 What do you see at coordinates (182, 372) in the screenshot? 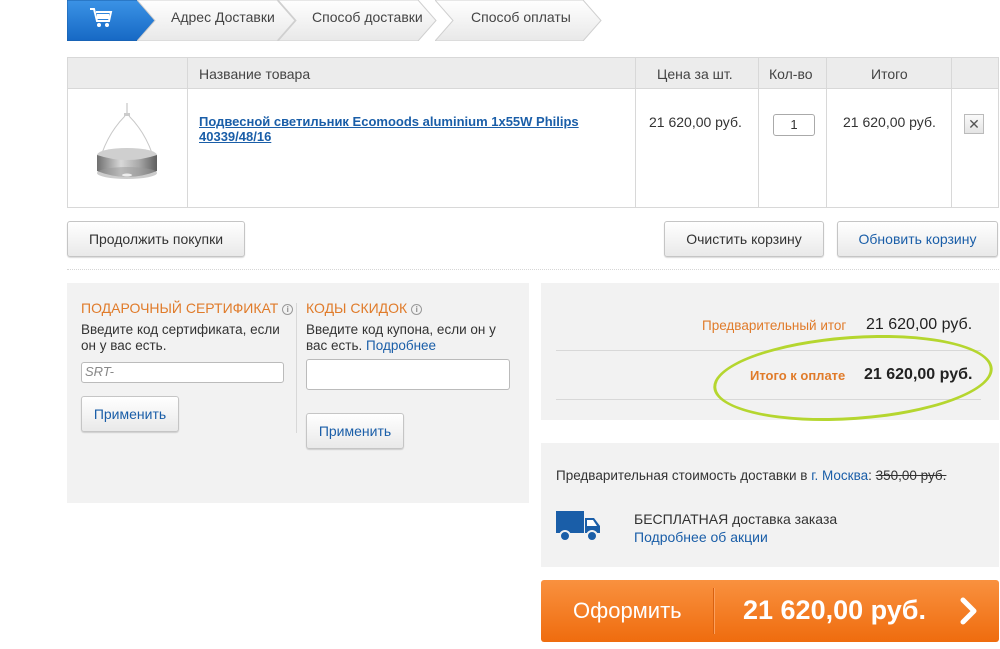
I see `gift-cert-input: SRT-` at bounding box center [182, 372].